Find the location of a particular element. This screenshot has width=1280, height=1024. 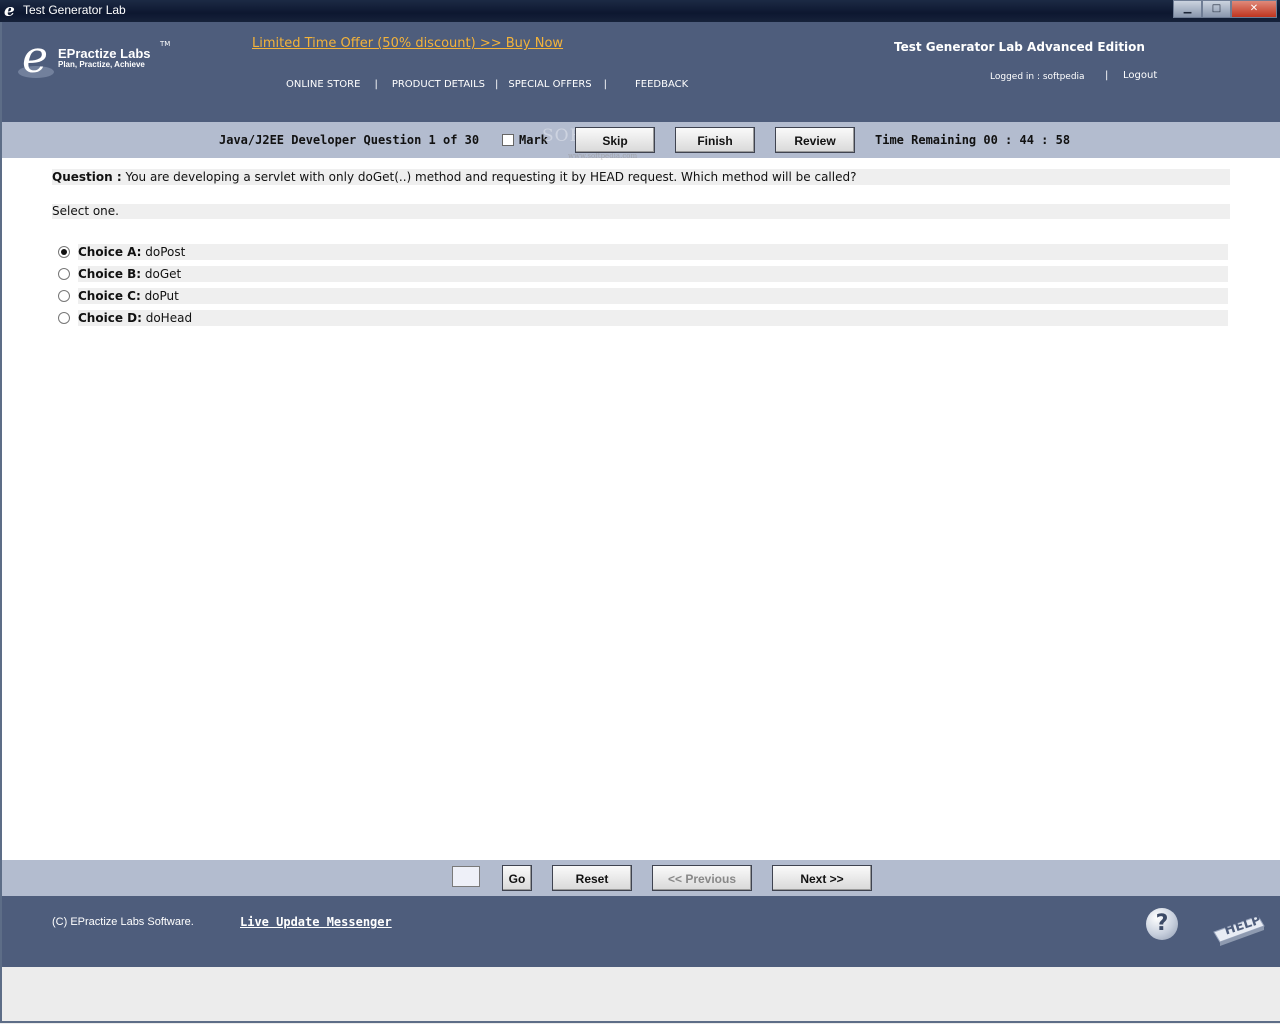

logout-link: Logout is located at coordinates (1140, 75).